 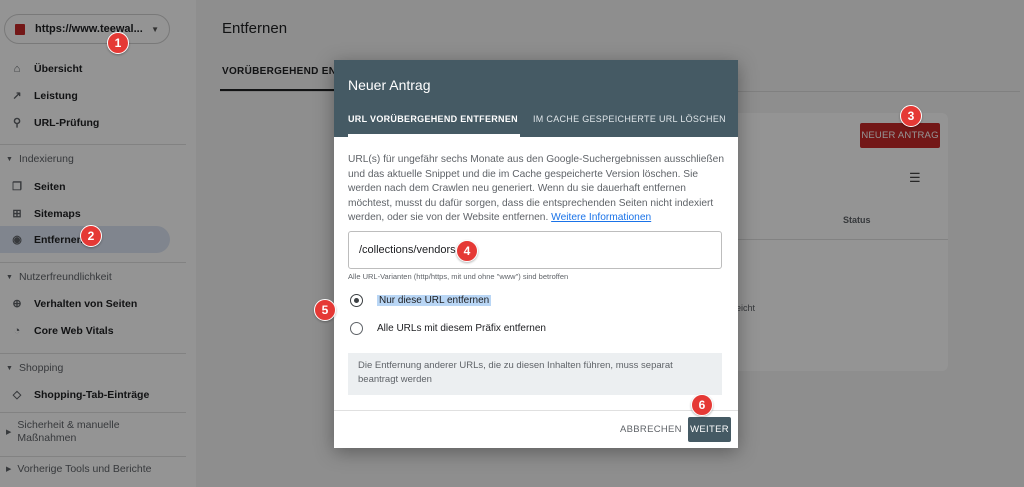 What do you see at coordinates (535, 250) in the screenshot?
I see `url-input: /collections/vendors` at bounding box center [535, 250].